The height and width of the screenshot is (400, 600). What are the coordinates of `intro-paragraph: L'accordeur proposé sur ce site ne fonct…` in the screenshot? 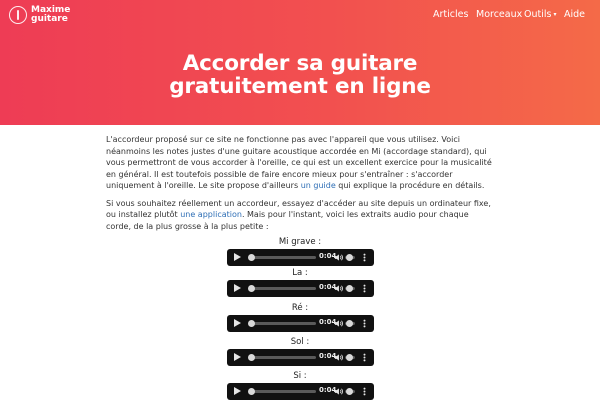 It's located at (299, 162).